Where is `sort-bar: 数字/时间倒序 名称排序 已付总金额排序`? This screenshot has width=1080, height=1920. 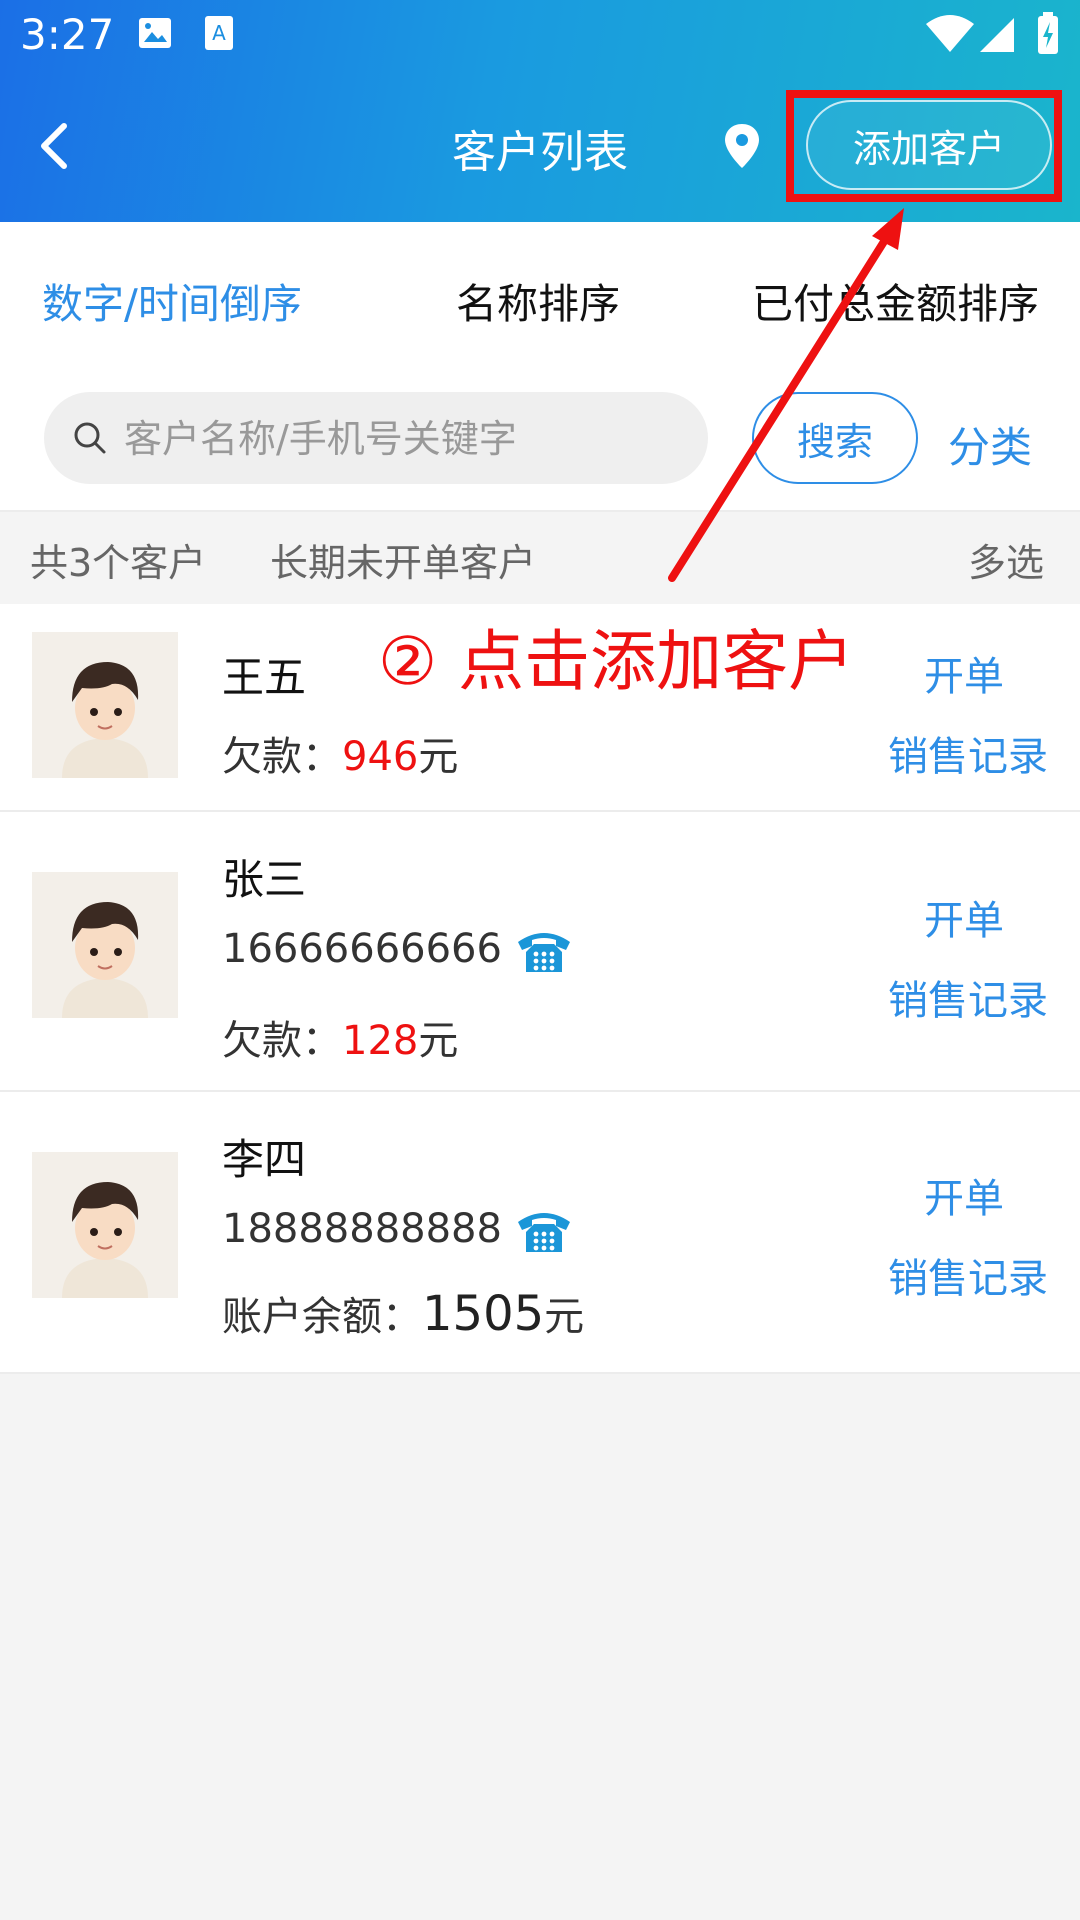 sort-bar: 数字/时间倒序 名称排序 已付总金额排序 is located at coordinates (540, 298).